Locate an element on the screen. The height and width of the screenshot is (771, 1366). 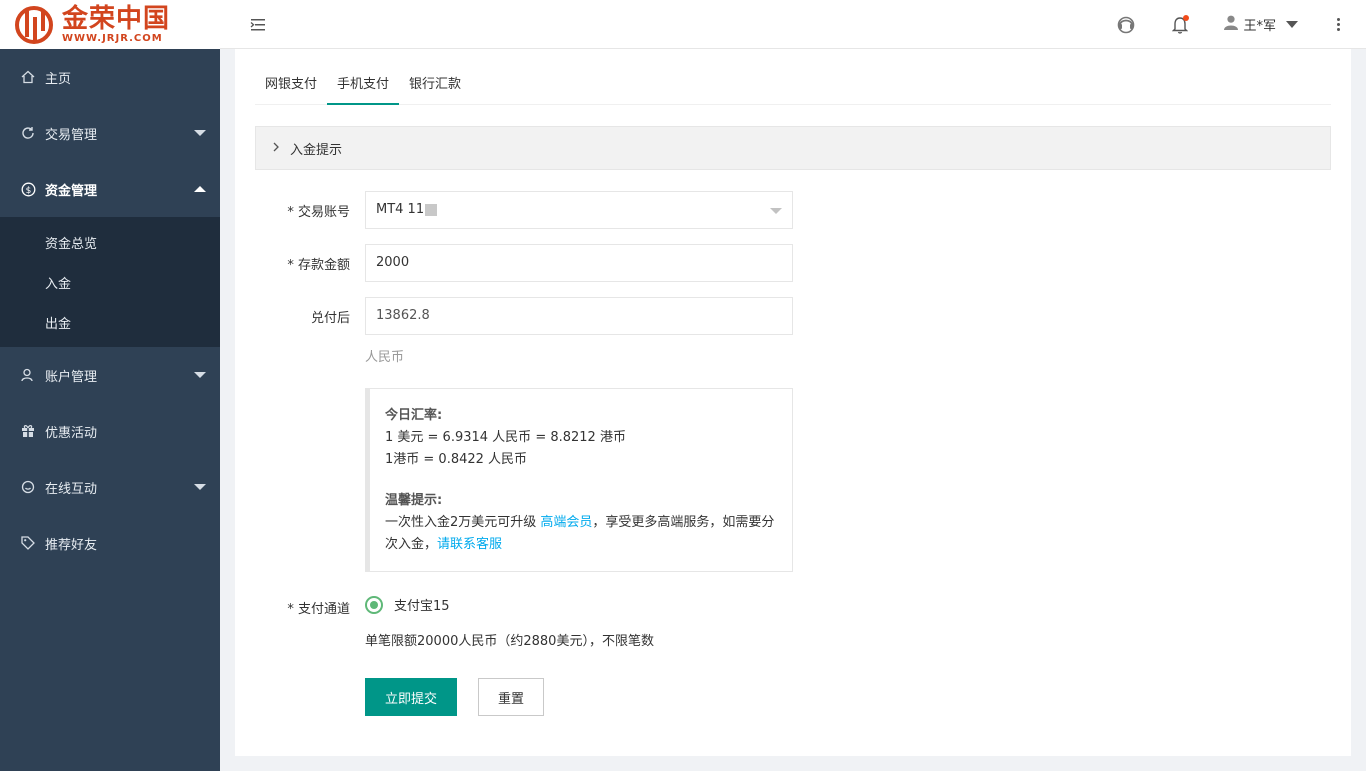
sidebar-item-referral: 推荐好友 is located at coordinates (110, 543).